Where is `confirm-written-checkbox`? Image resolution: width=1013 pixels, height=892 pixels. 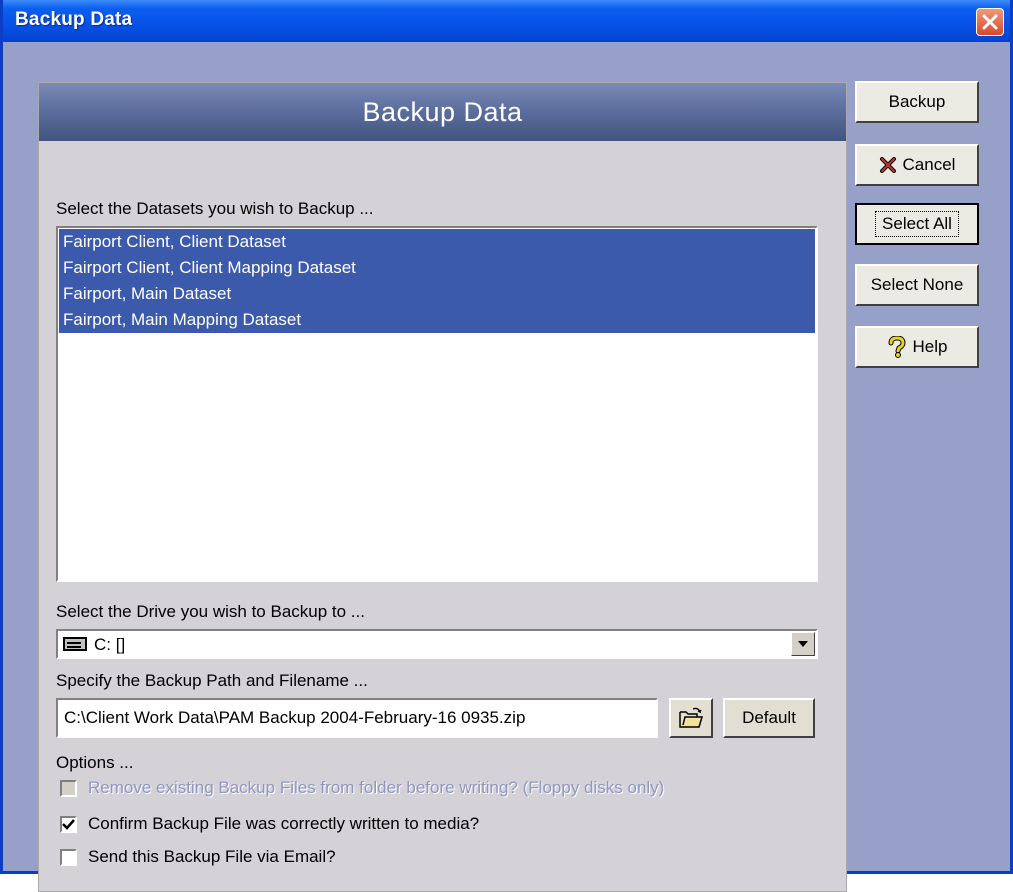 confirm-written-checkbox is located at coordinates (68, 824).